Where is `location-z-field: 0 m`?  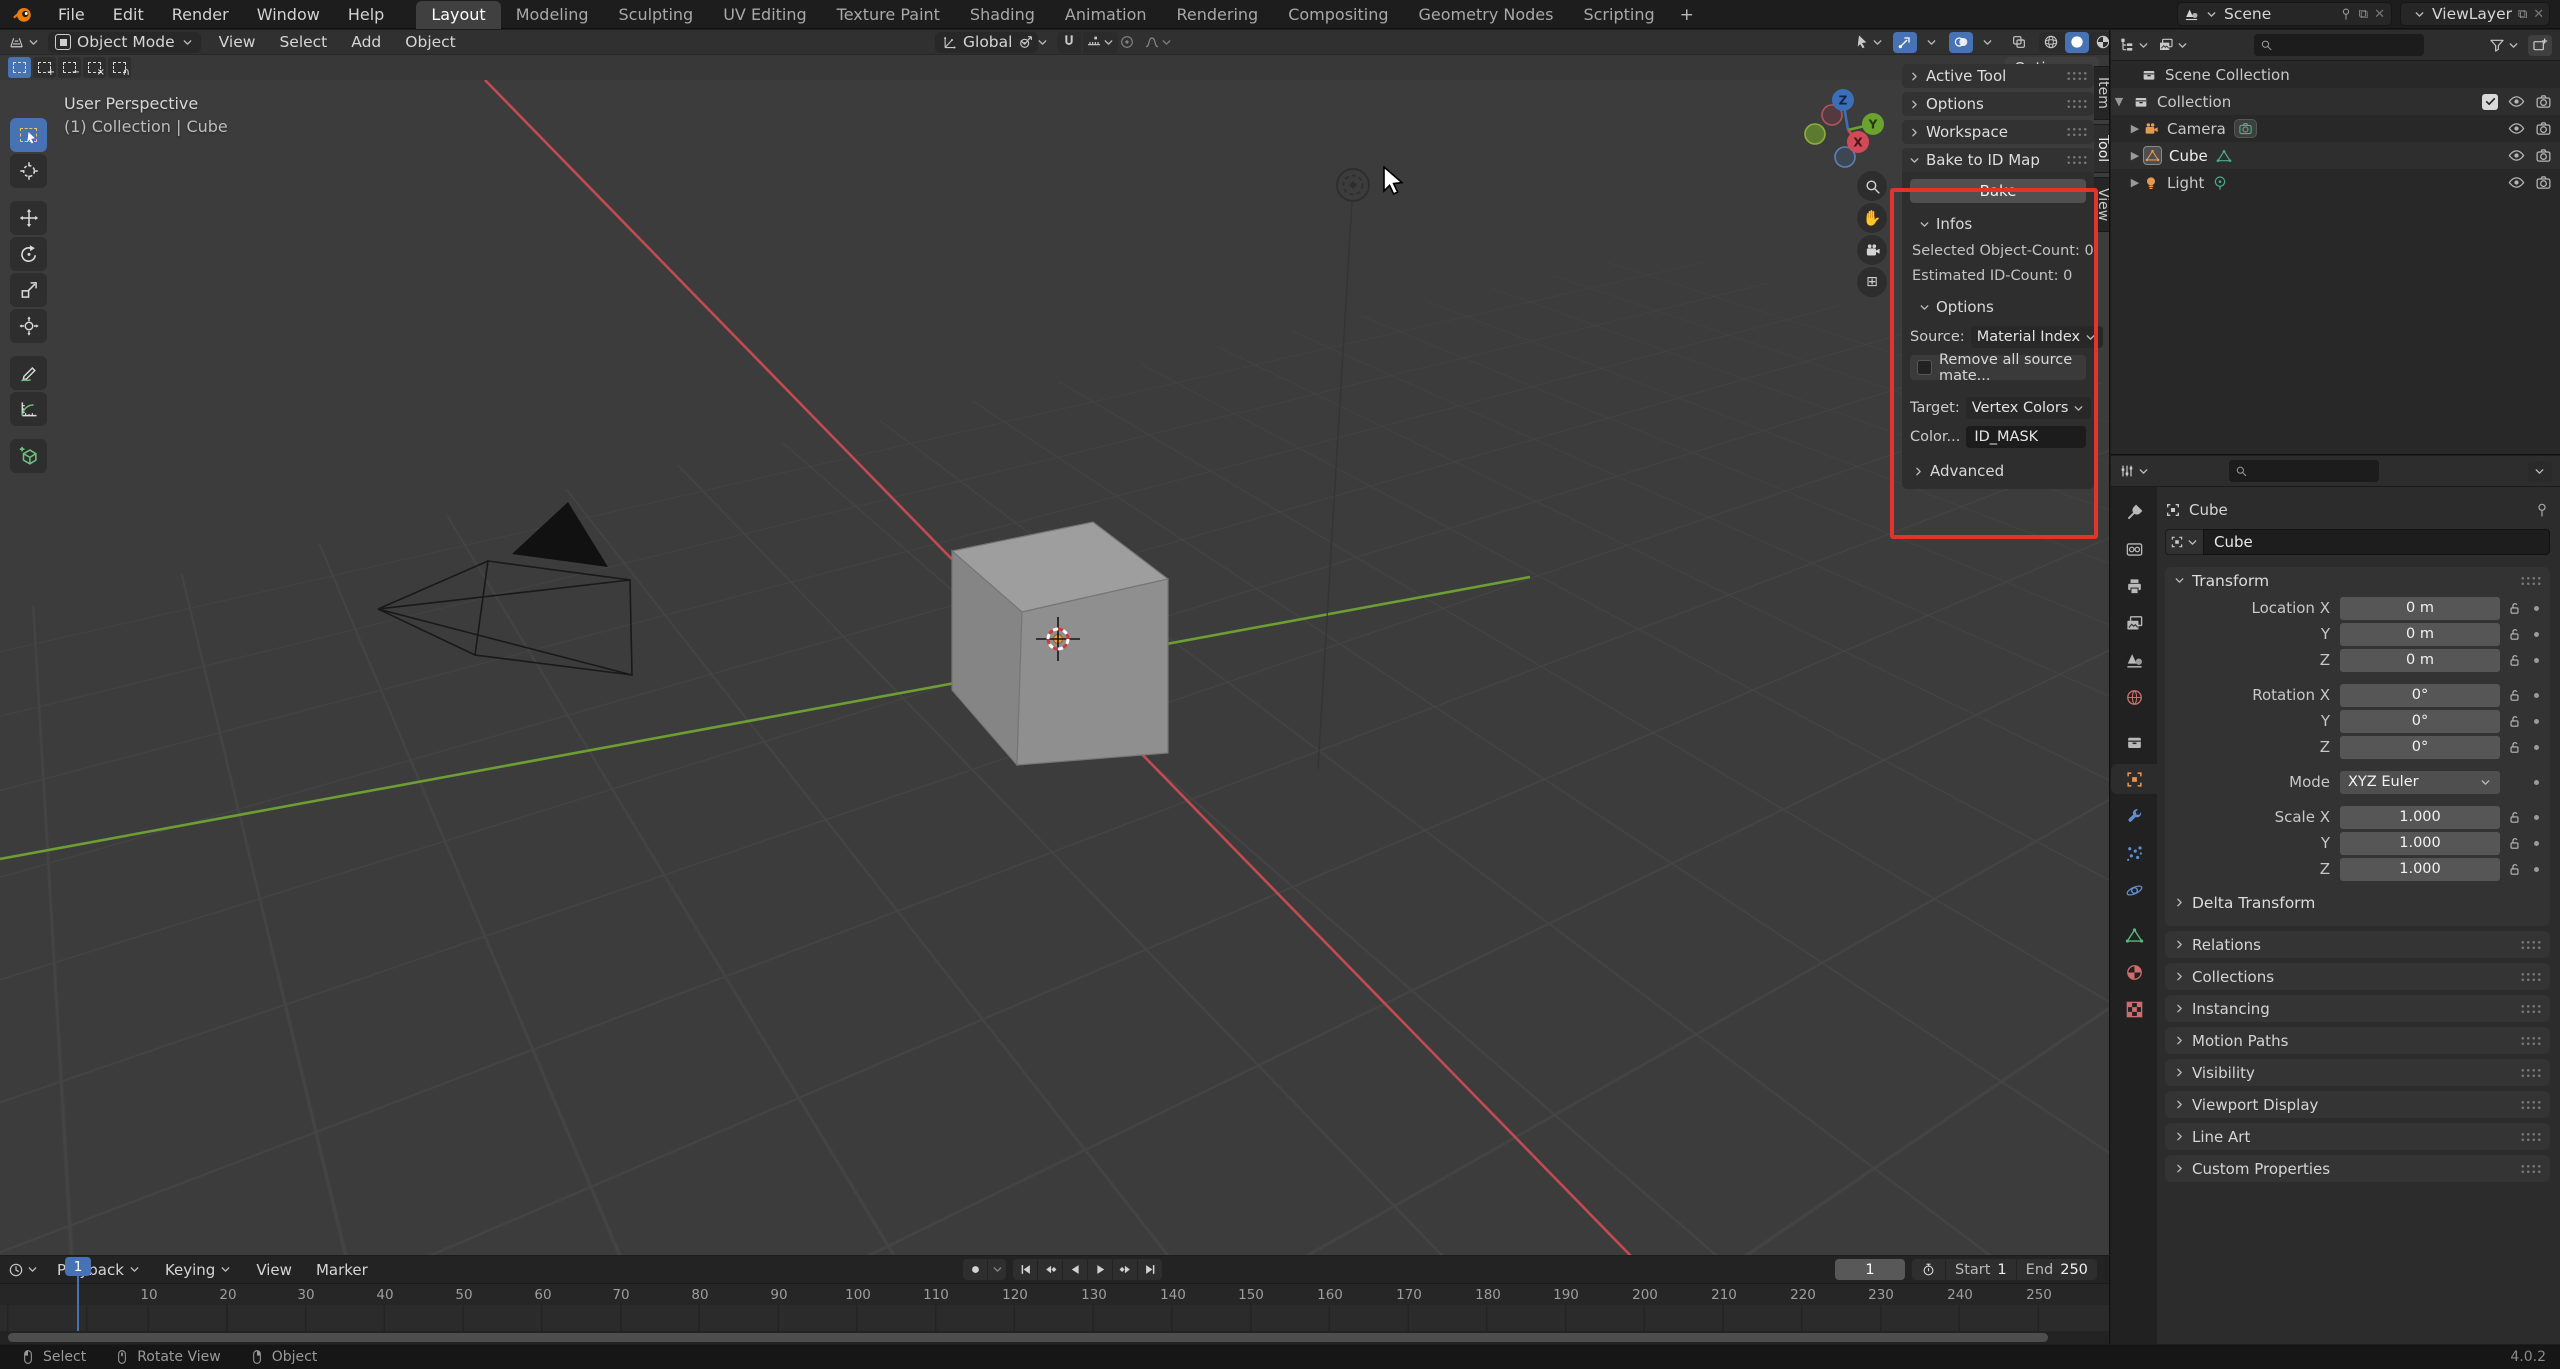
location-z-field: 0 m is located at coordinates (2420, 660).